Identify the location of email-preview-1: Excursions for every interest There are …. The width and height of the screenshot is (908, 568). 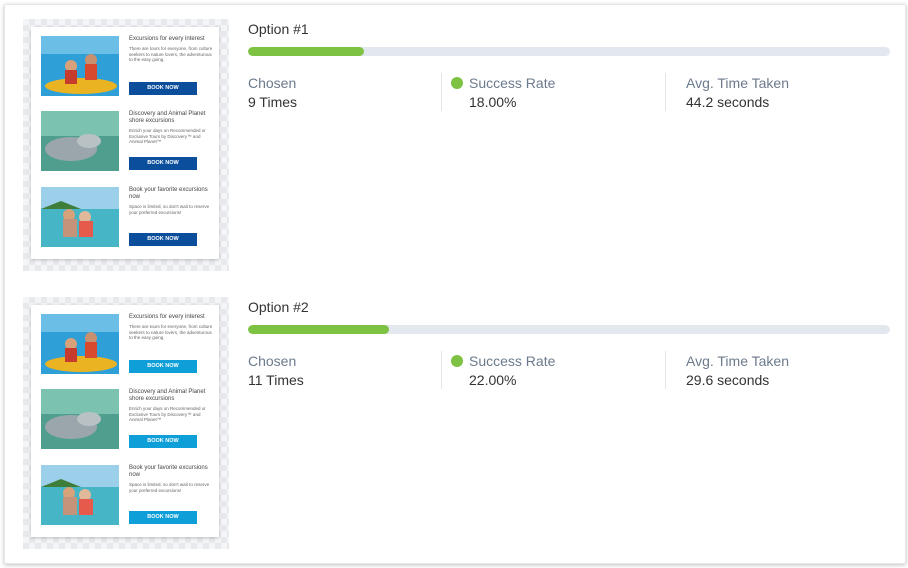
(126, 145).